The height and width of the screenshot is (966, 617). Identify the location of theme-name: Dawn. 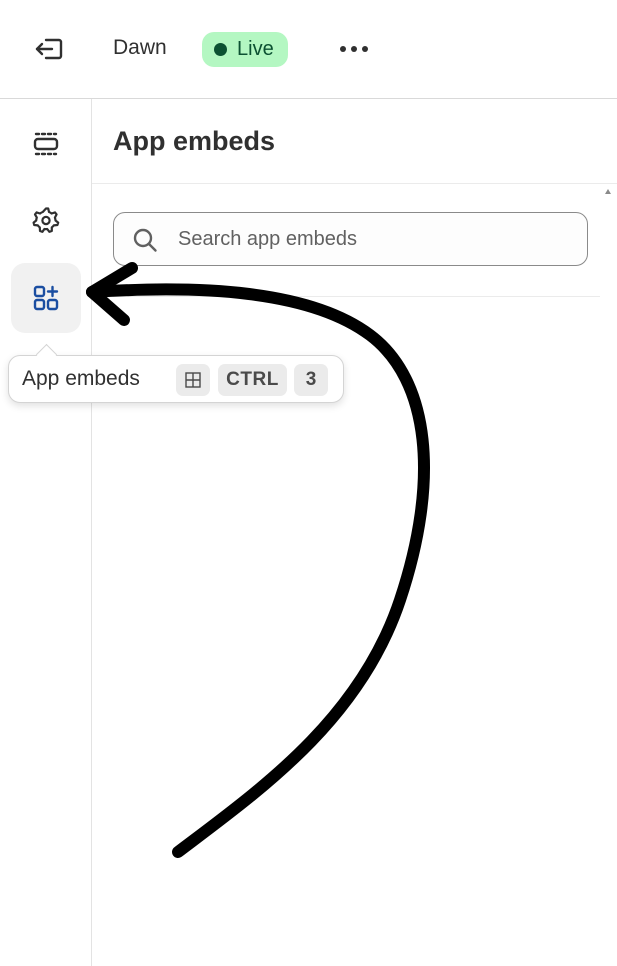
(140, 48).